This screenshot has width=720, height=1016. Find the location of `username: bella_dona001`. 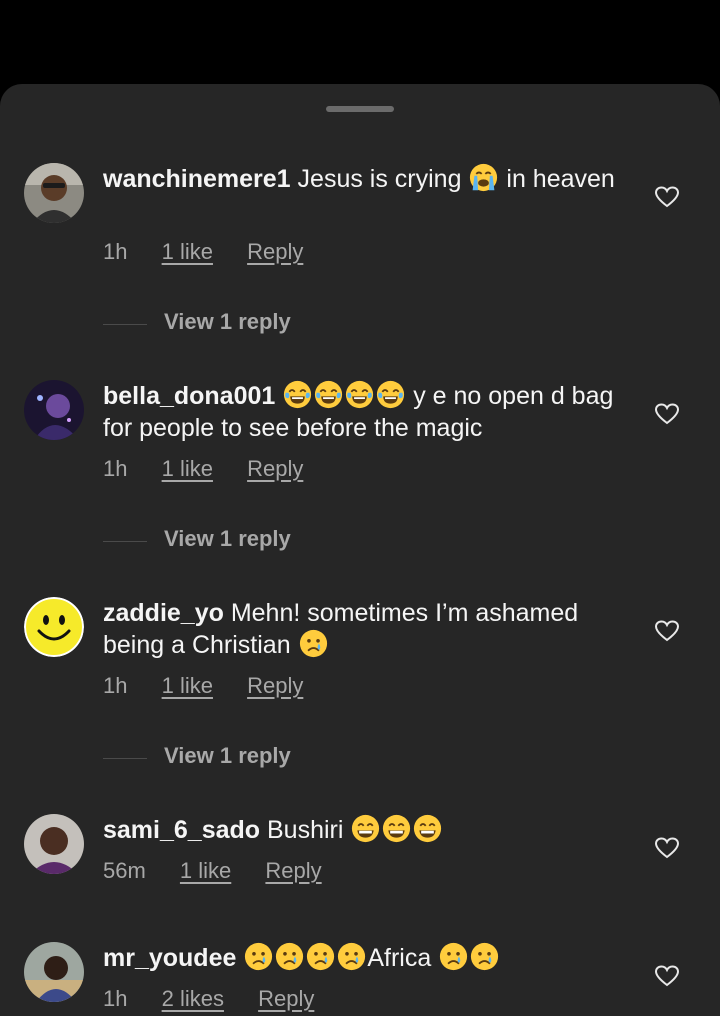

username: bella_dona001 is located at coordinates (189, 396).